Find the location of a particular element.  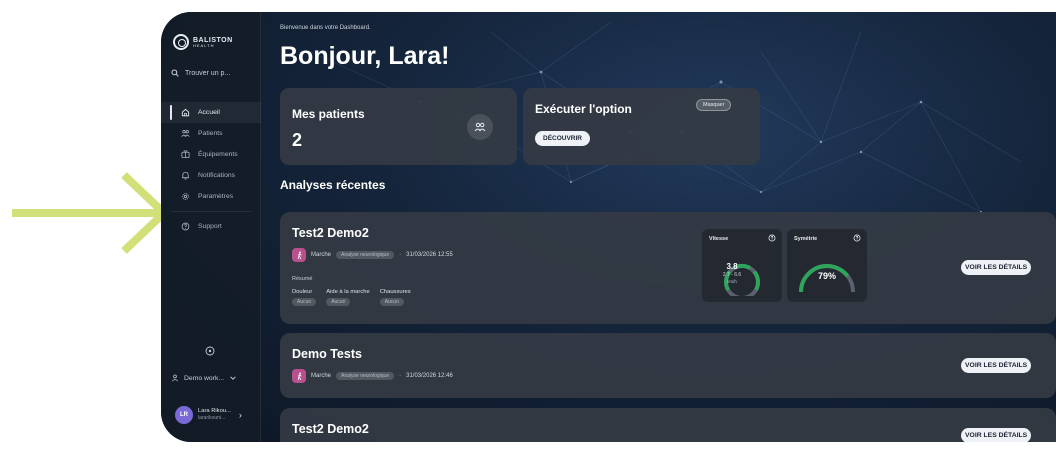

home-icon is located at coordinates (185, 112).